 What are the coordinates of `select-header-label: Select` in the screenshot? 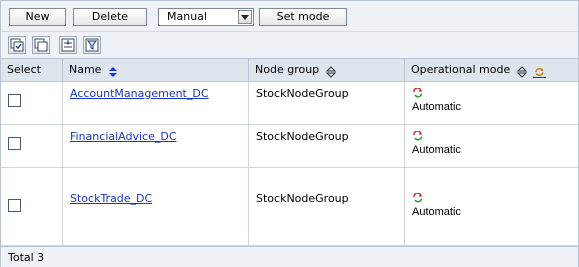 It's located at (24, 69).